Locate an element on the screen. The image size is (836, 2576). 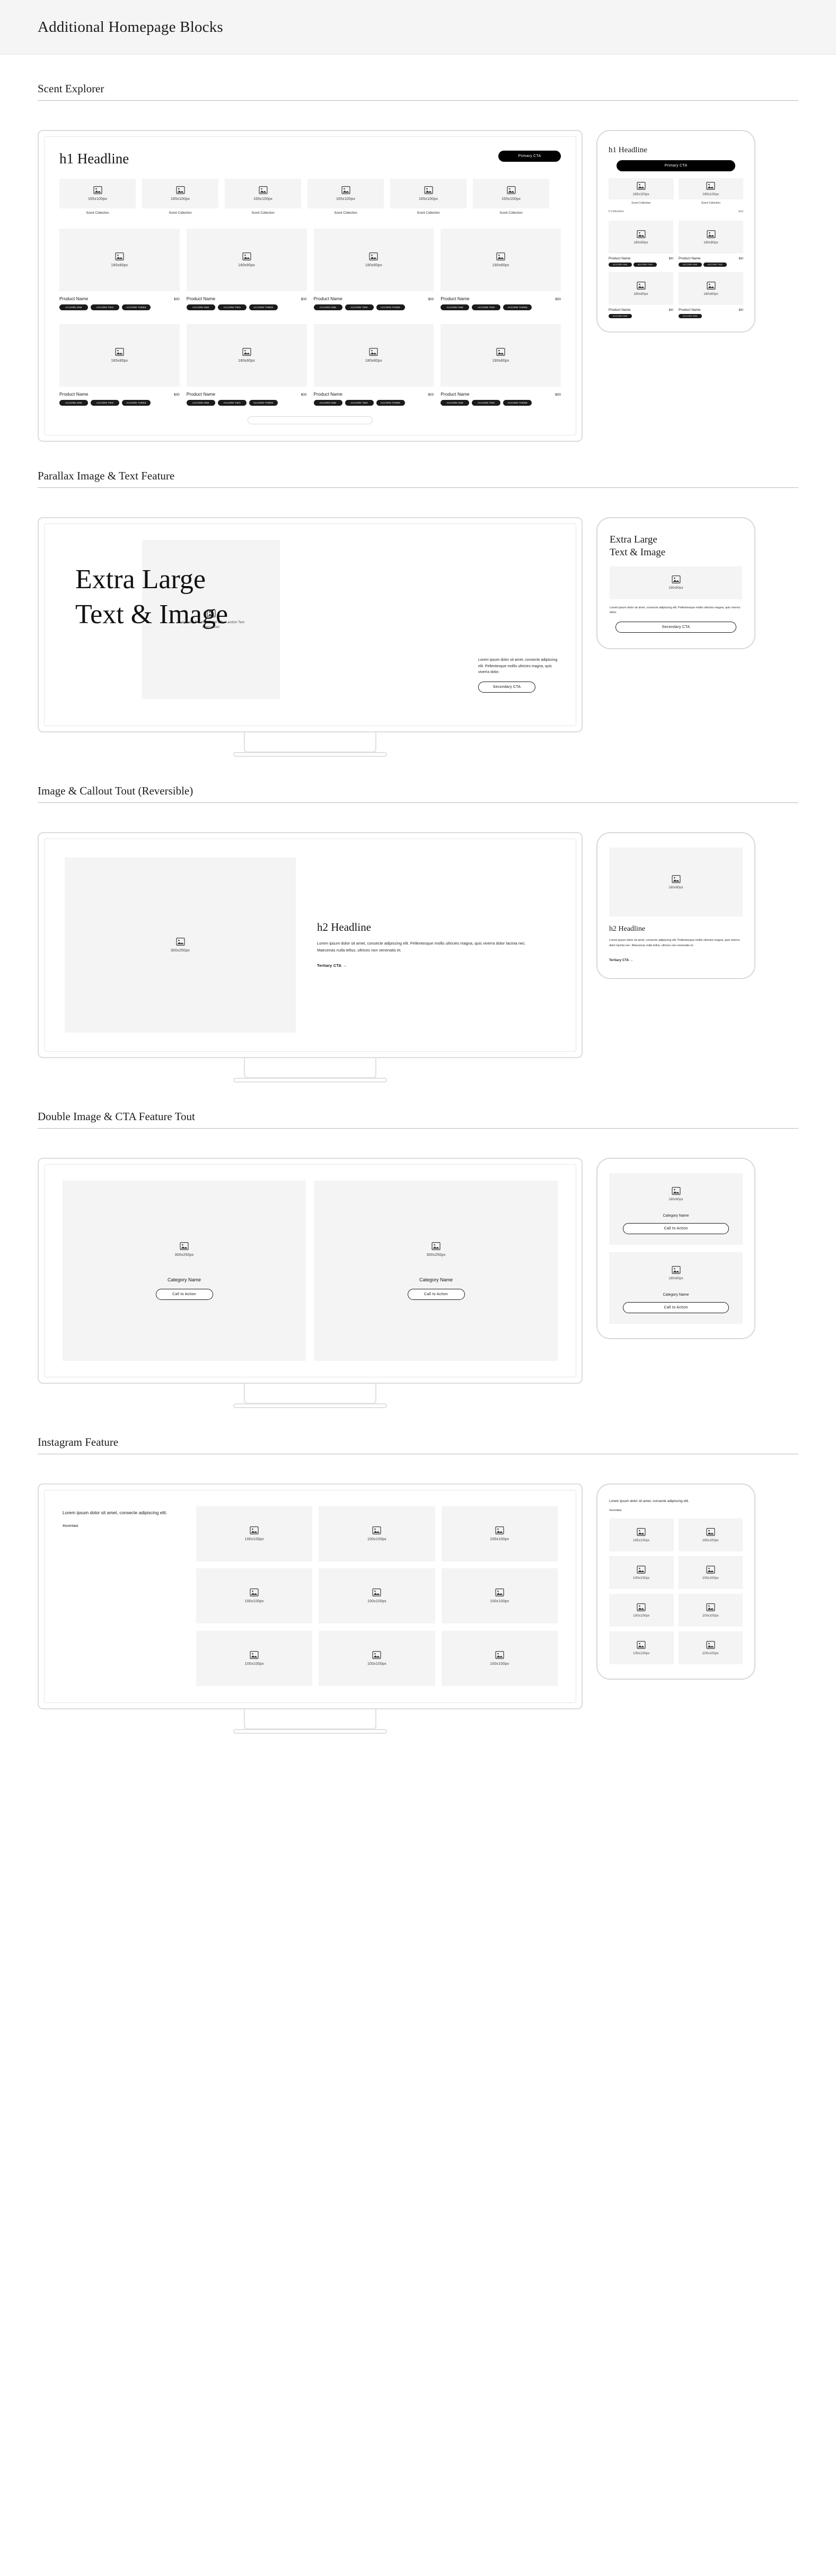
accord-badge: ACCORD THREE is located at coordinates (137, 307).